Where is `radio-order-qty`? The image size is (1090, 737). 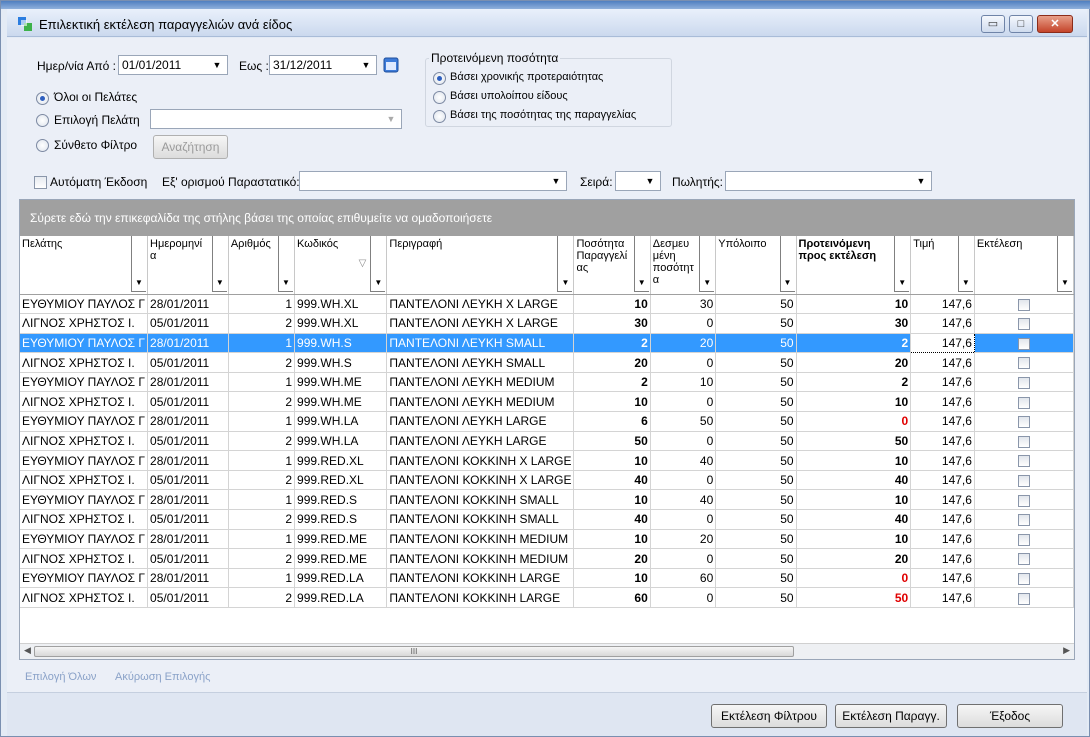
radio-order-qty is located at coordinates (439, 116).